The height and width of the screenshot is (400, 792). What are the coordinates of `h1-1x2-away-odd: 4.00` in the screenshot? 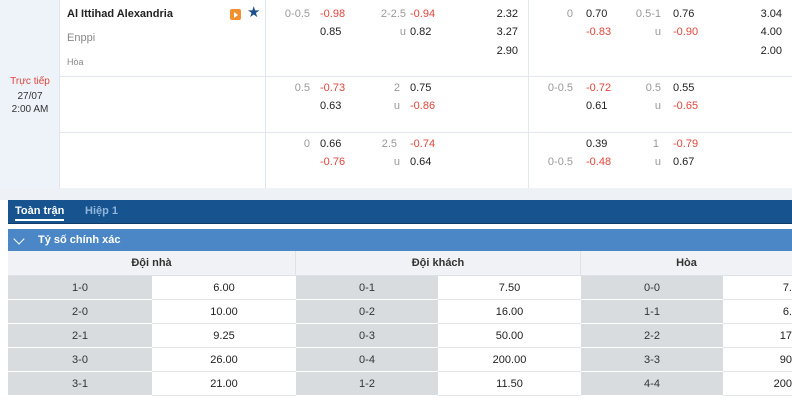 It's located at (761, 32).